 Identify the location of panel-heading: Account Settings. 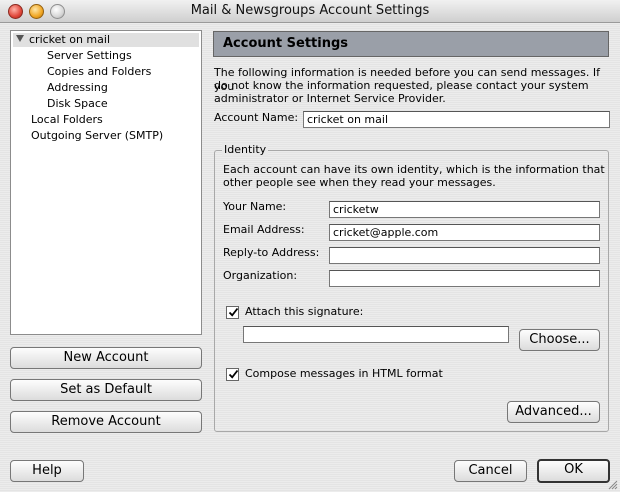
(411, 44).